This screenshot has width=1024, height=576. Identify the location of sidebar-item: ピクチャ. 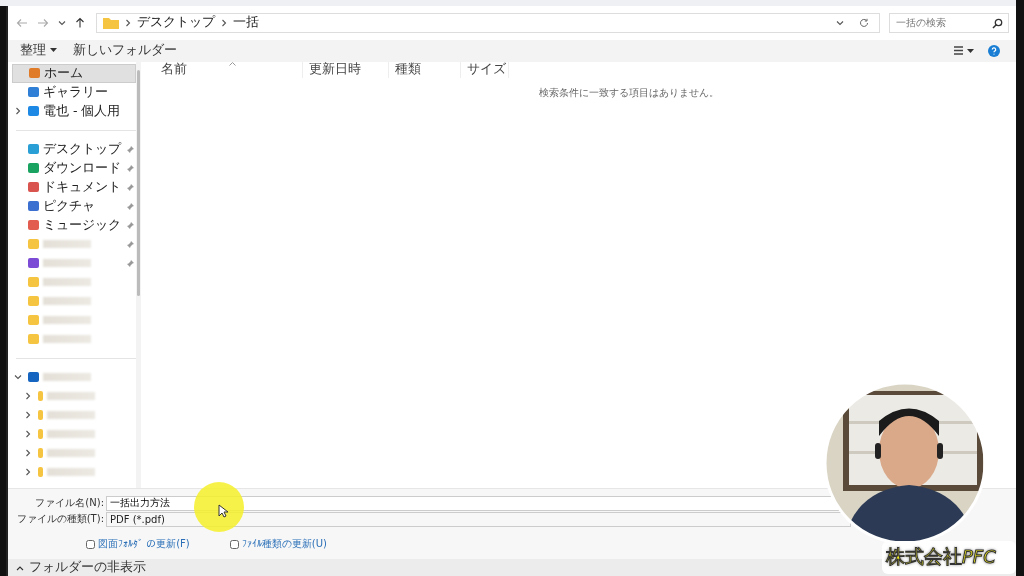
(74, 206).